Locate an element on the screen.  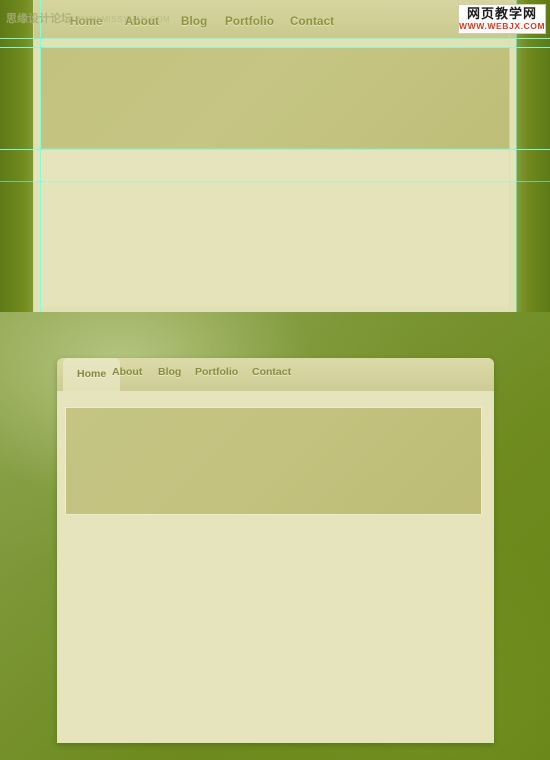
preview-navigation-bar: Home About Blog Portfolio Contact is located at coordinates (275, 374).